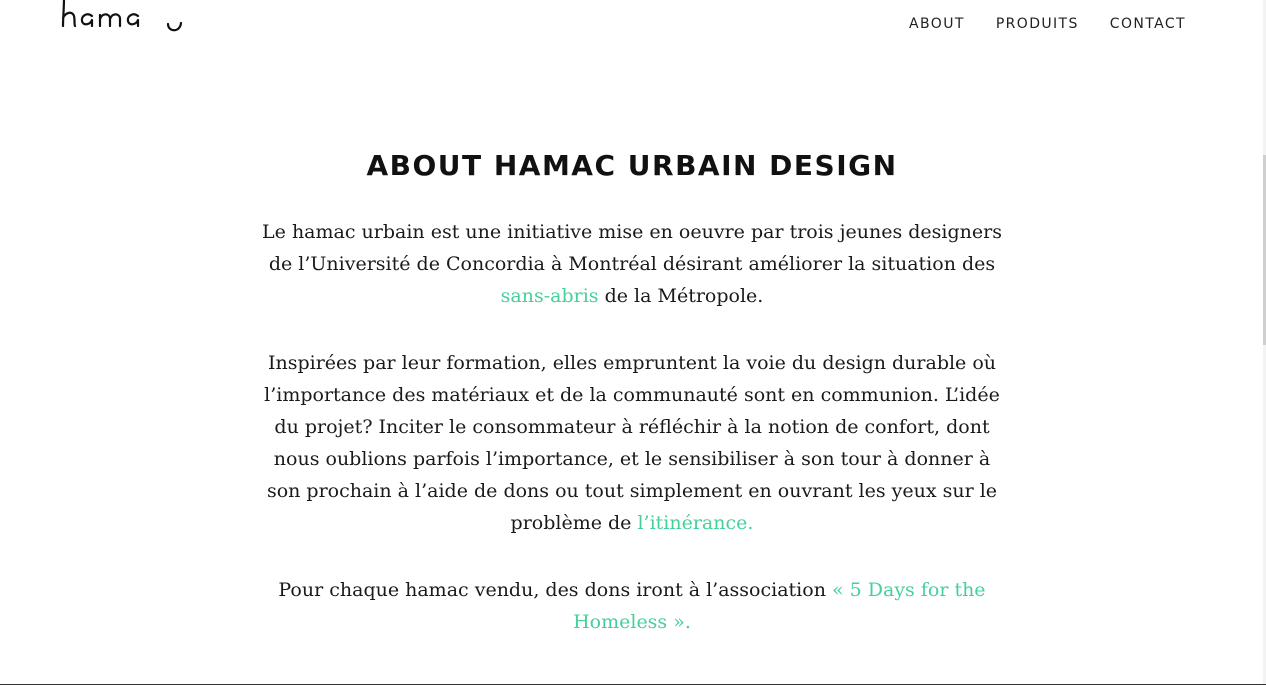 Image resolution: width=1266 pixels, height=685 pixels. What do you see at coordinates (937, 24) in the screenshot?
I see `nav-about: ABOUT` at bounding box center [937, 24].